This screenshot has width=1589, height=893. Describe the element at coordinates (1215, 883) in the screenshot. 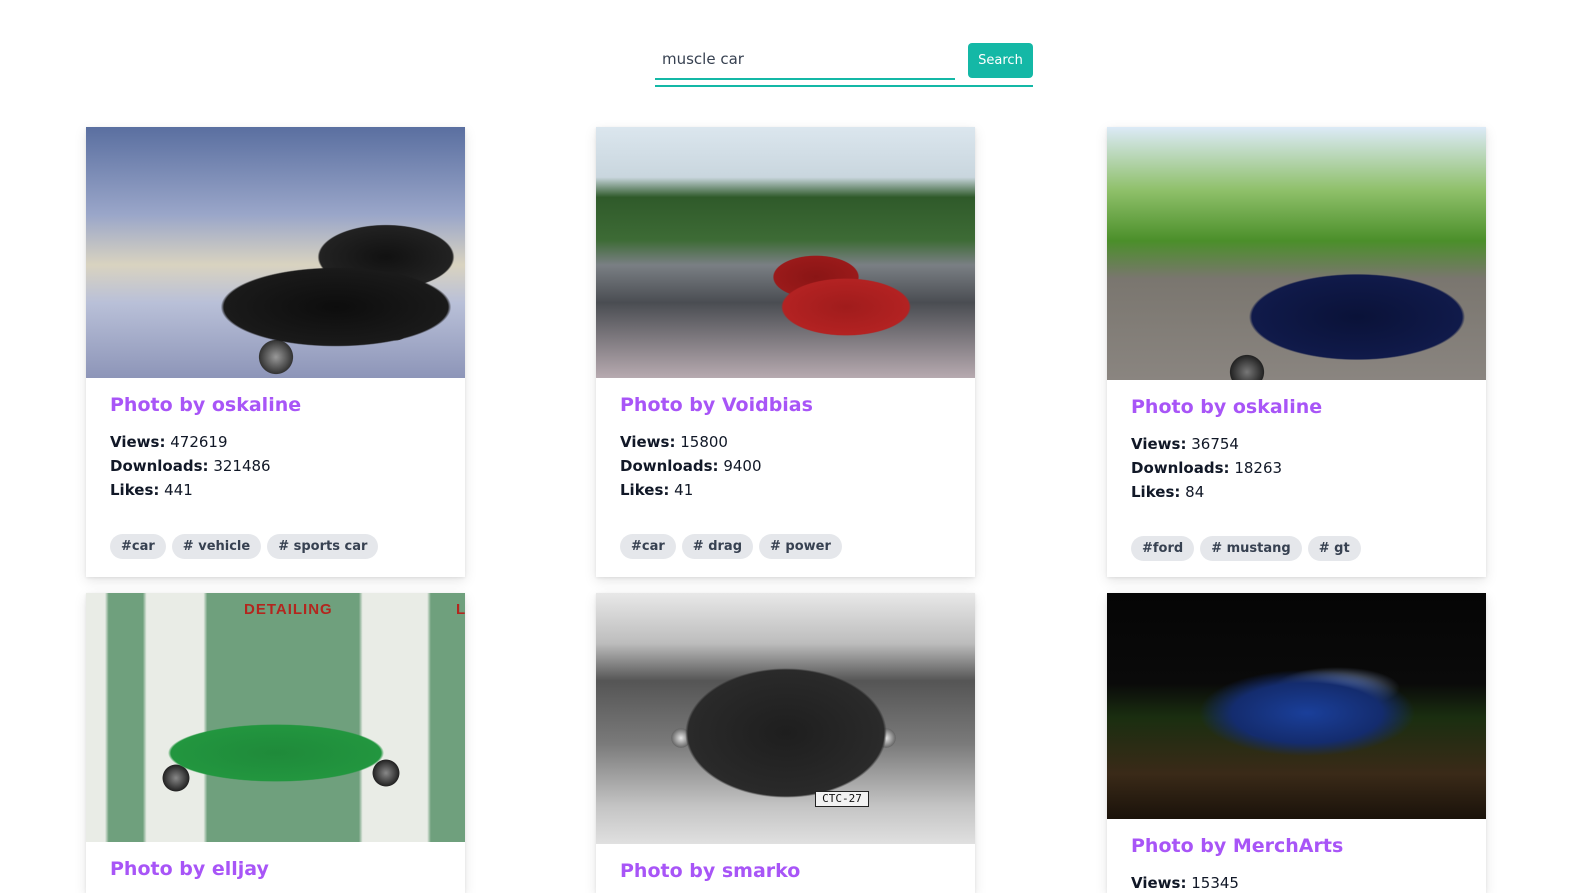

I see `views-value: 15345` at that location.